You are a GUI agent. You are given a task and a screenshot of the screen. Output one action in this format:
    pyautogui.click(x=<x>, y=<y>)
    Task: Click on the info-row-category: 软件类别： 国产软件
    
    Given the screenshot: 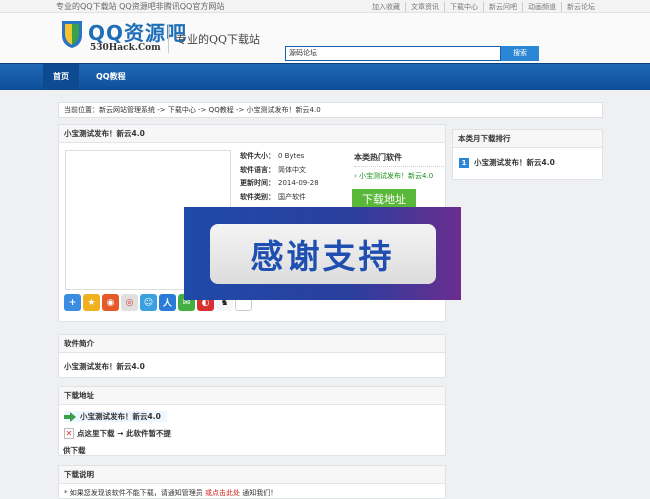 What is the action you would take?
    pyautogui.click(x=279, y=198)
    